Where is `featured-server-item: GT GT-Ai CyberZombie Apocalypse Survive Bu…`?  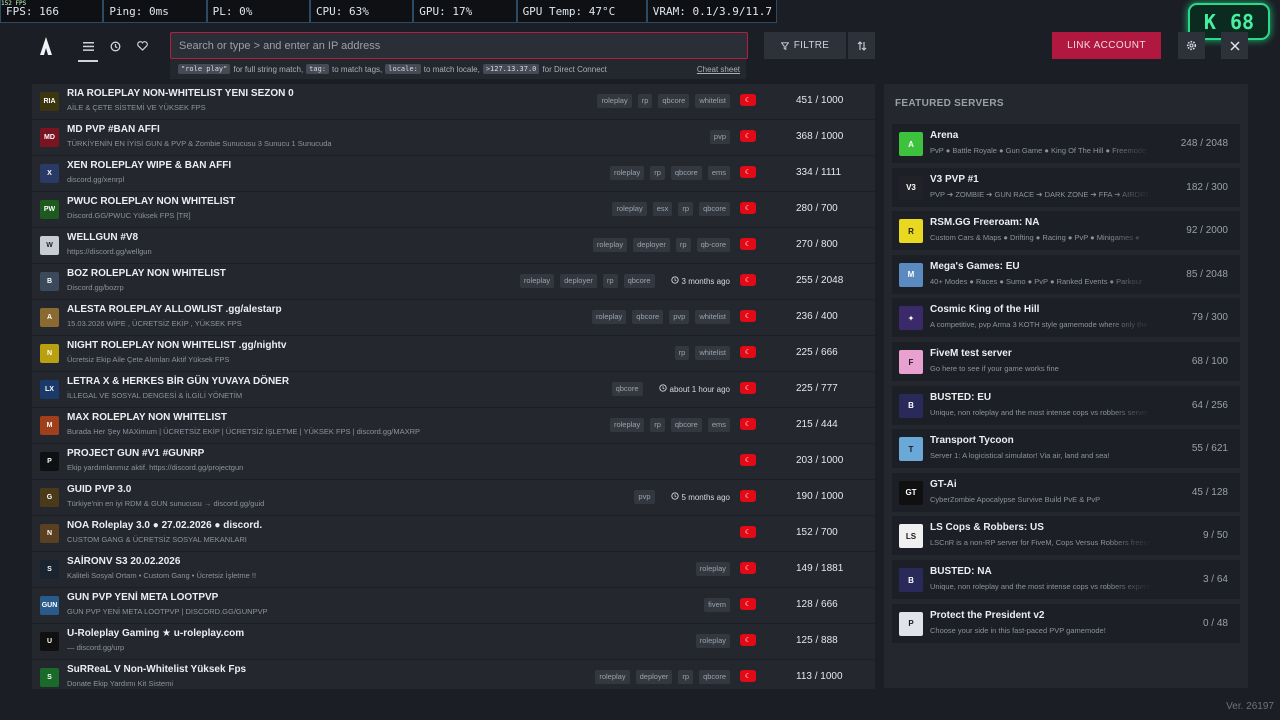
featured-server-item: GT GT-Ai CyberZombie Apocalypse Survive Bu… is located at coordinates (1066, 492).